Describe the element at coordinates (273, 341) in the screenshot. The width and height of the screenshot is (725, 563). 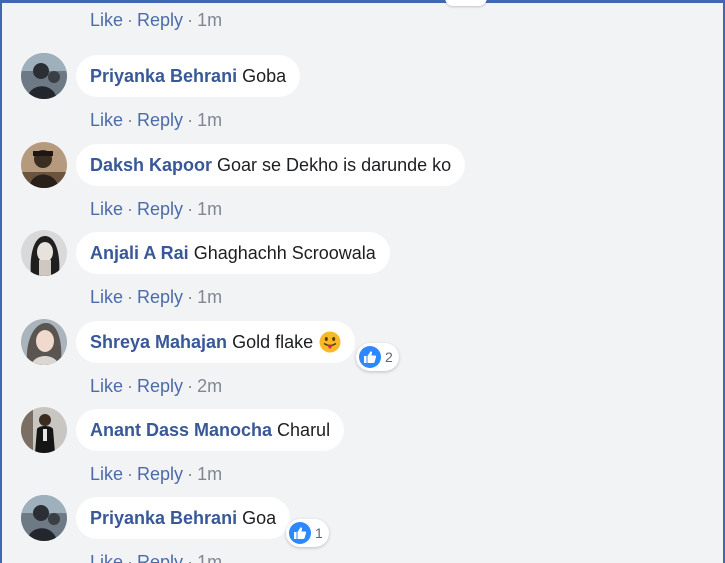
I see `comment-text: Gold flake` at that location.